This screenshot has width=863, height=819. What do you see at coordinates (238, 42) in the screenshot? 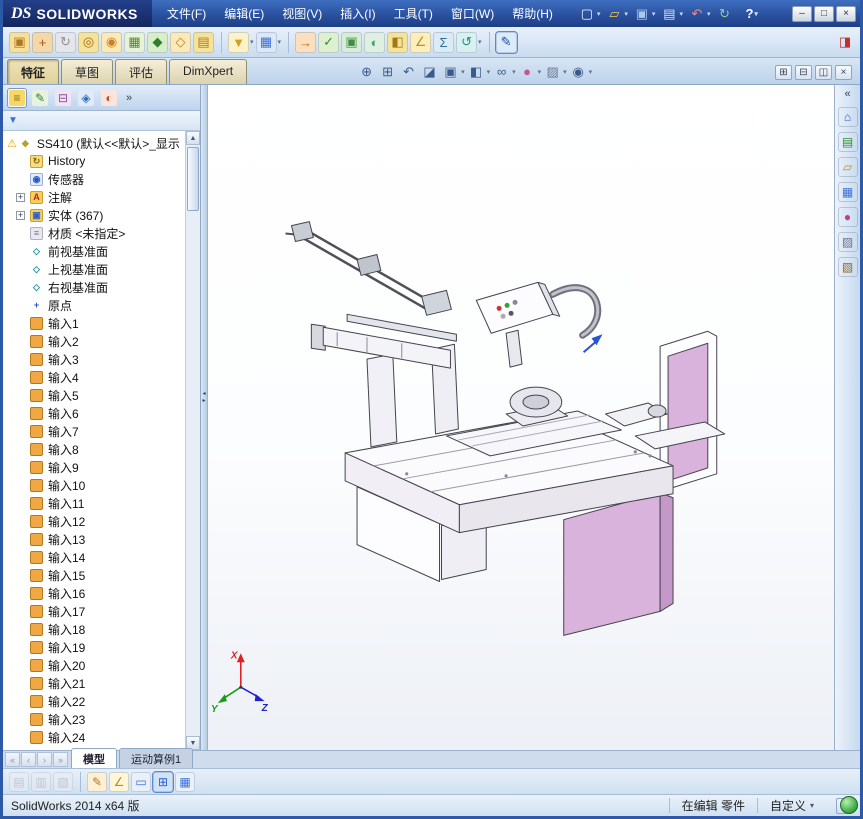
I see `selection-filter-icon: ▼ ▾` at bounding box center [238, 42].